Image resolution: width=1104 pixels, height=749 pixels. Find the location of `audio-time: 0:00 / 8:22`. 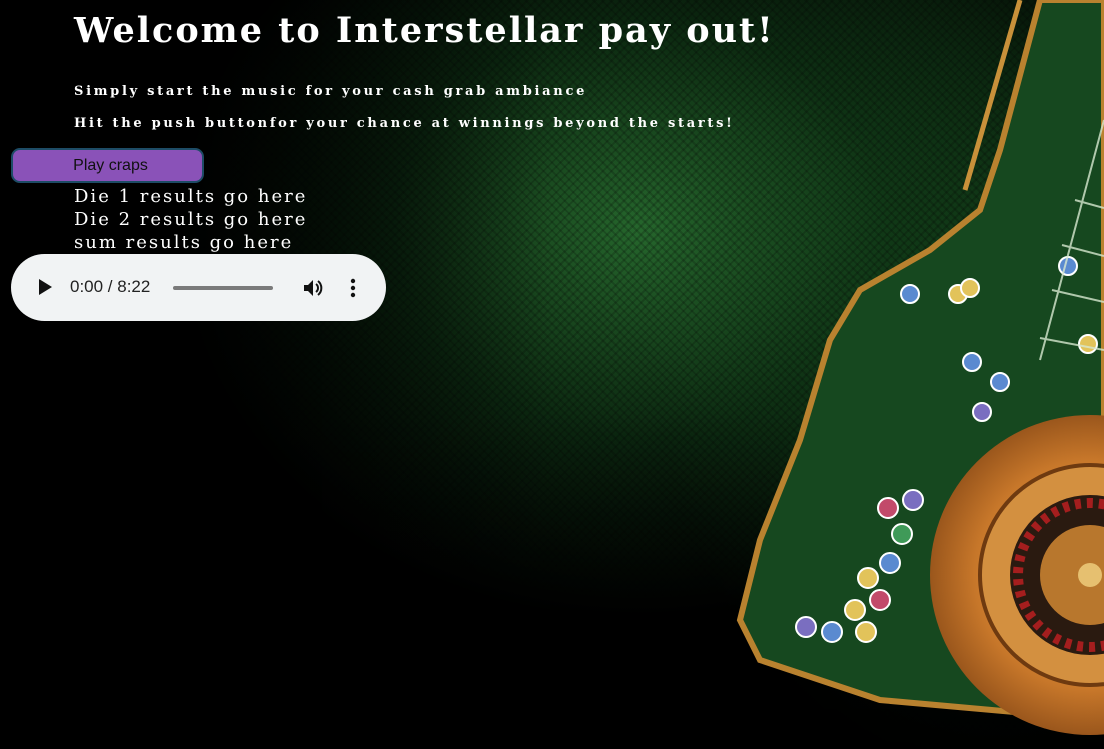

audio-time: 0:00 / 8:22 is located at coordinates (110, 286).